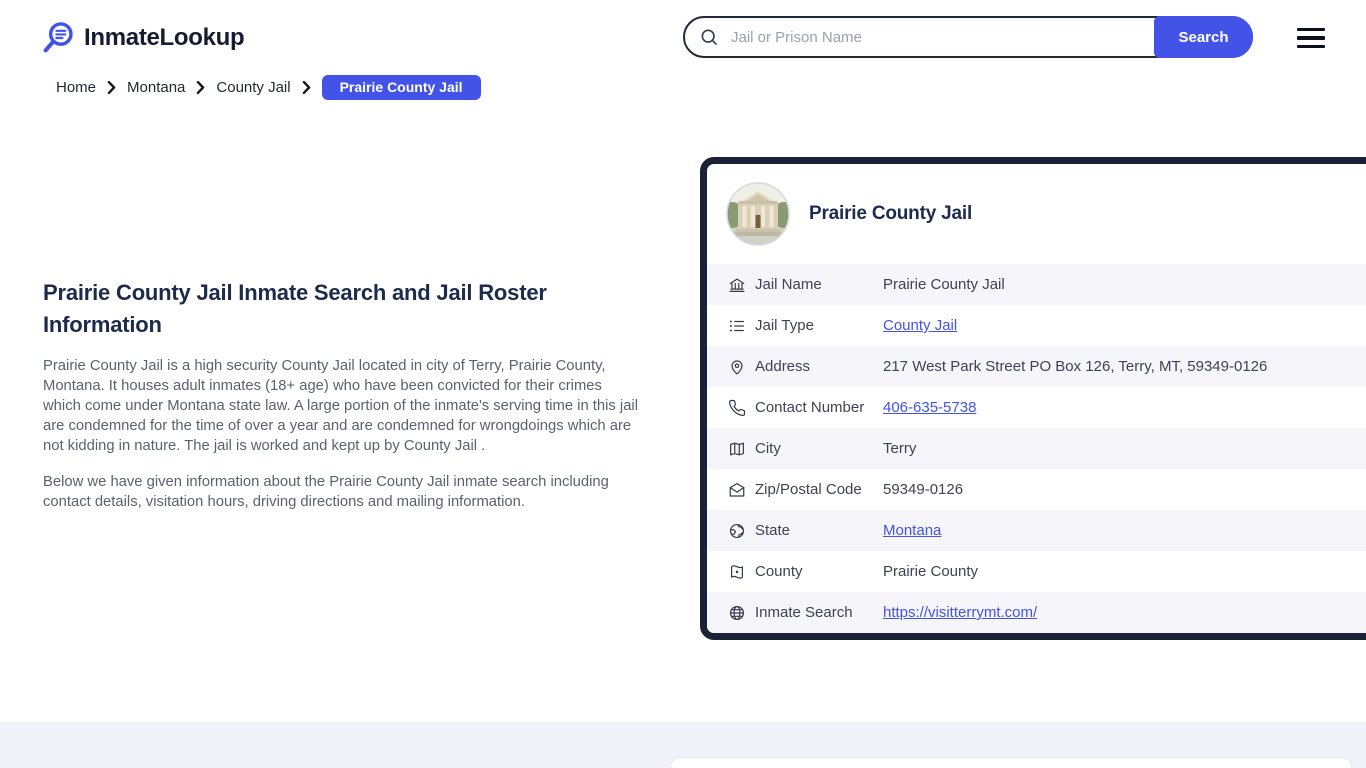 The image size is (1366, 768). I want to click on jail-info-value: https://visitterrymt.com/, so click(960, 612).